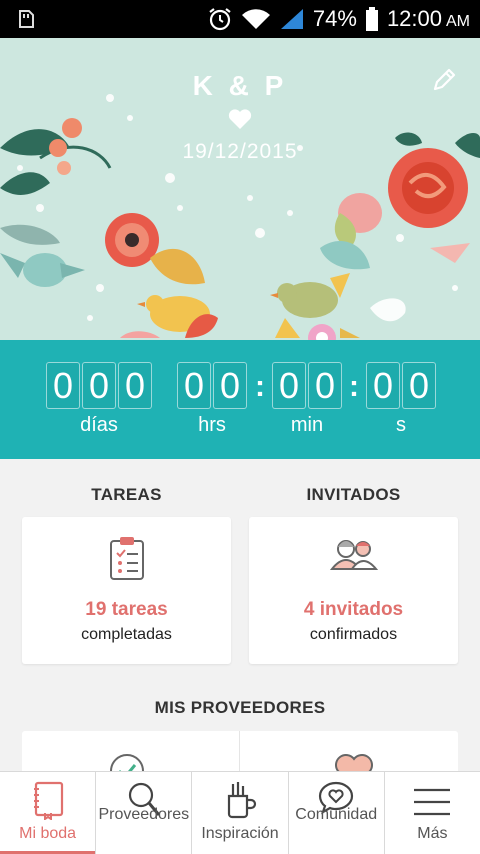 This screenshot has width=480, height=854. I want to click on wifi-icon, so click(255, 19).